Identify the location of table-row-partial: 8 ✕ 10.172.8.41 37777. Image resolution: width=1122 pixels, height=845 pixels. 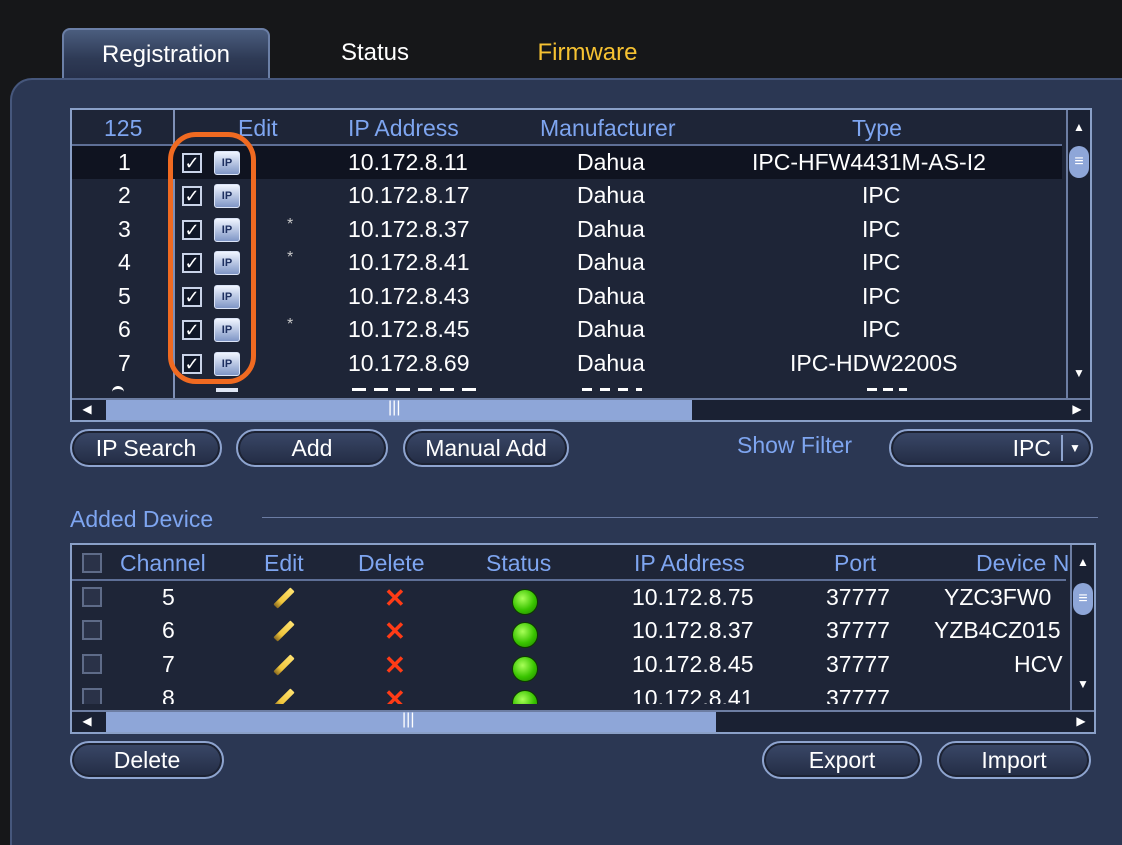
(569, 693).